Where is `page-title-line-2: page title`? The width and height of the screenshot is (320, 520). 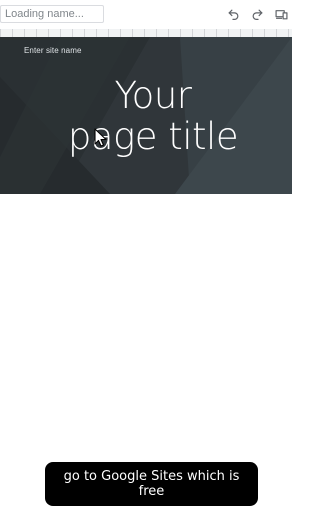
page-title-line-2: page title is located at coordinates (153, 136).